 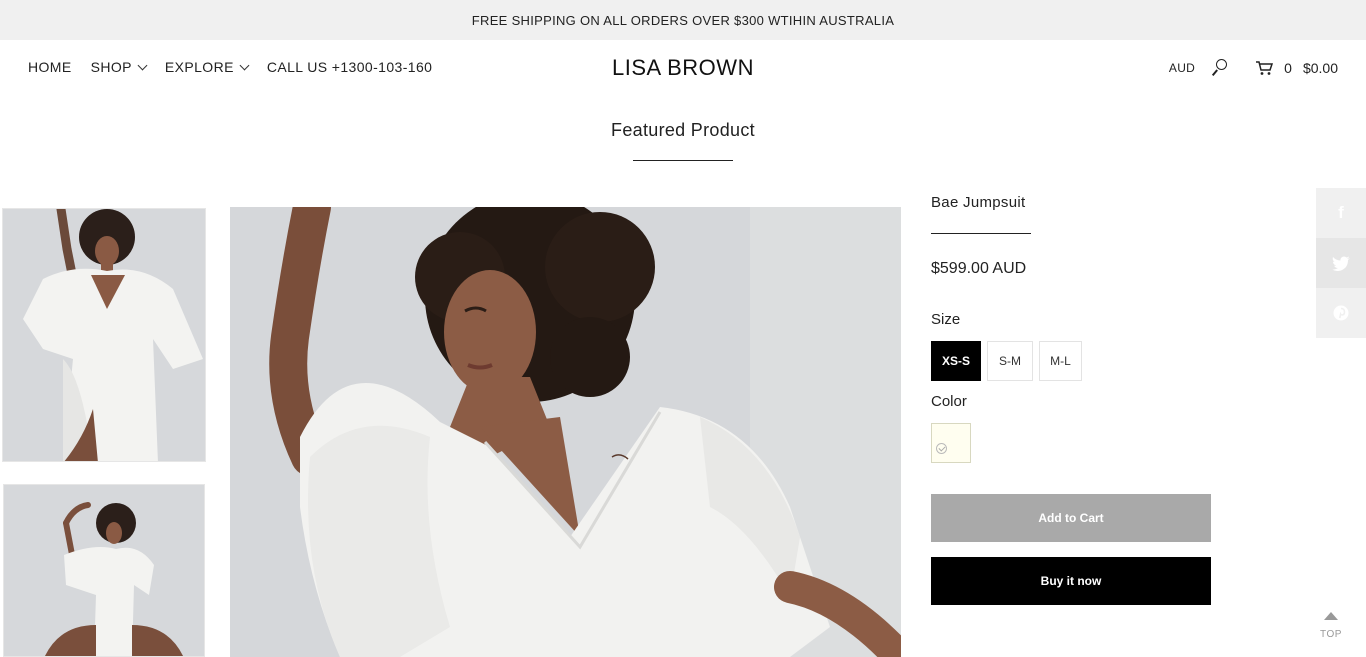 What do you see at coordinates (1331, 616) in the screenshot?
I see `arrow-up-icon` at bounding box center [1331, 616].